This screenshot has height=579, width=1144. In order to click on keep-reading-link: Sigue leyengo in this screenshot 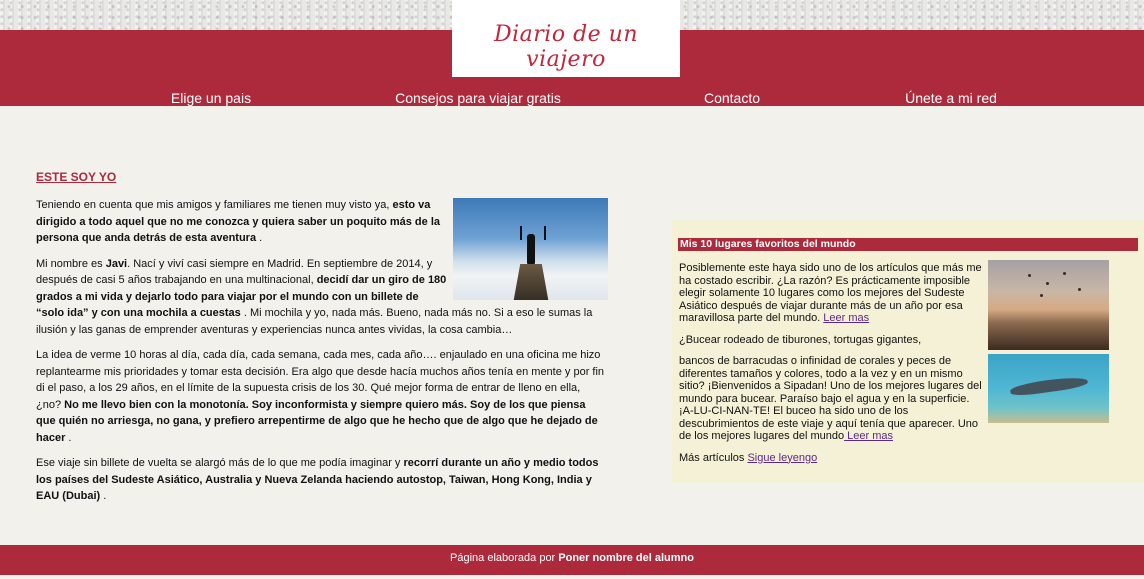, I will do `click(782, 458)`.